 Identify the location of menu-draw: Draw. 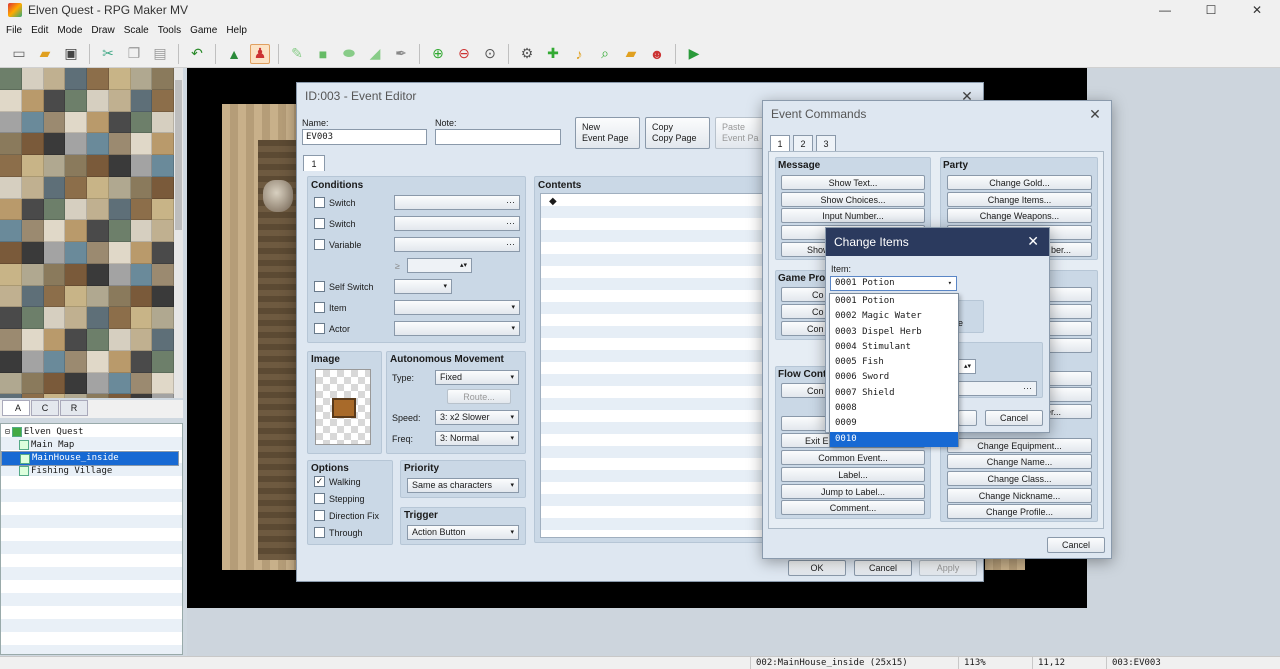
(105, 30).